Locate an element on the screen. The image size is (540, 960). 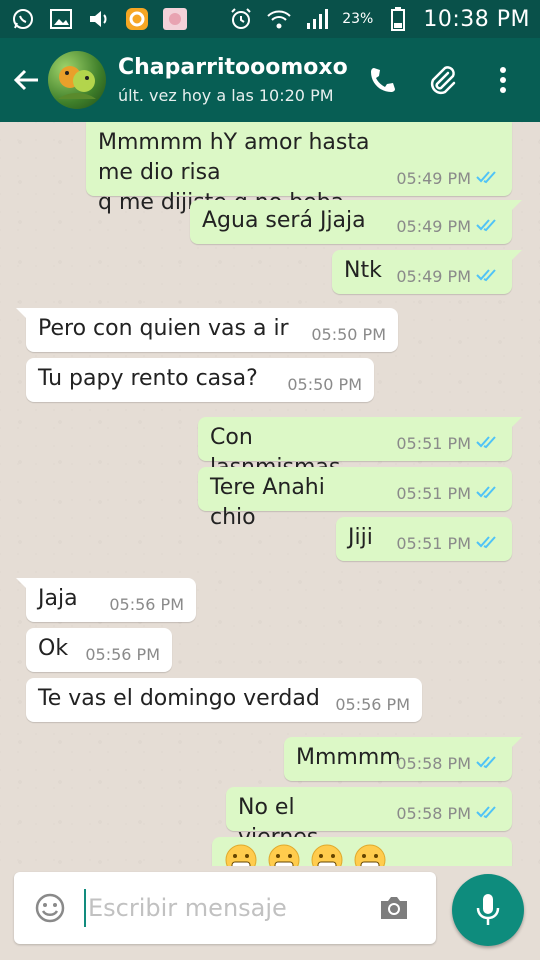
call-button is located at coordinates (383, 80).